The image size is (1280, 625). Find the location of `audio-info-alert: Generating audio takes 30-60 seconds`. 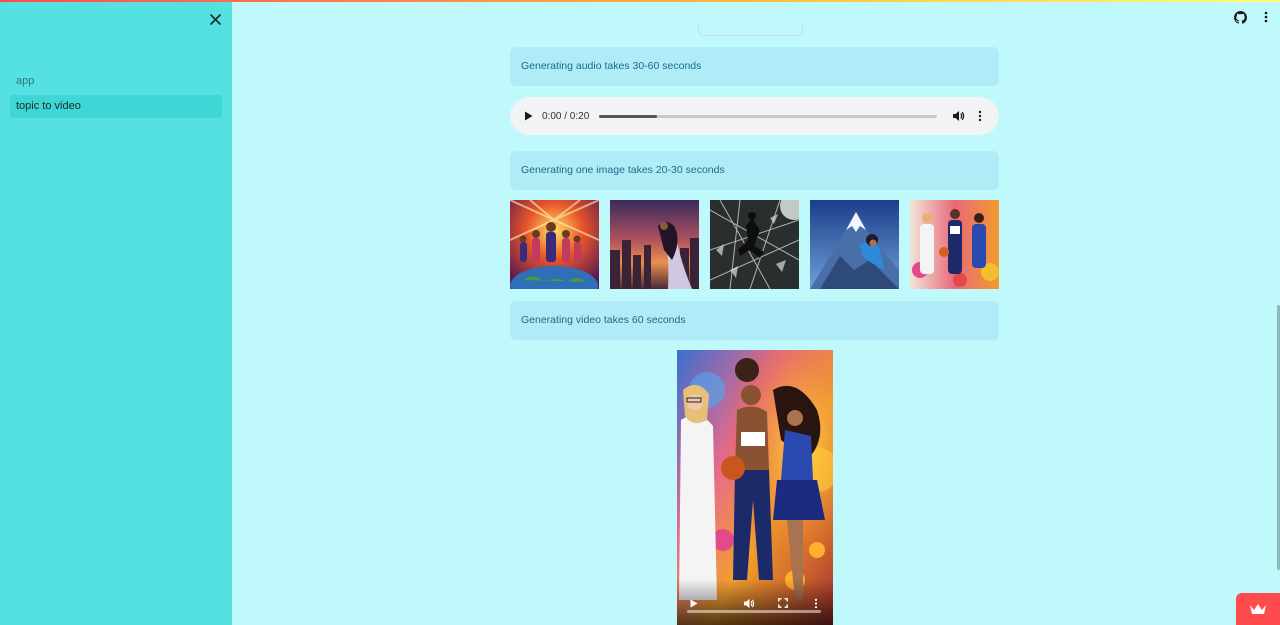

audio-info-alert: Generating audio takes 30-60 seconds is located at coordinates (754, 66).